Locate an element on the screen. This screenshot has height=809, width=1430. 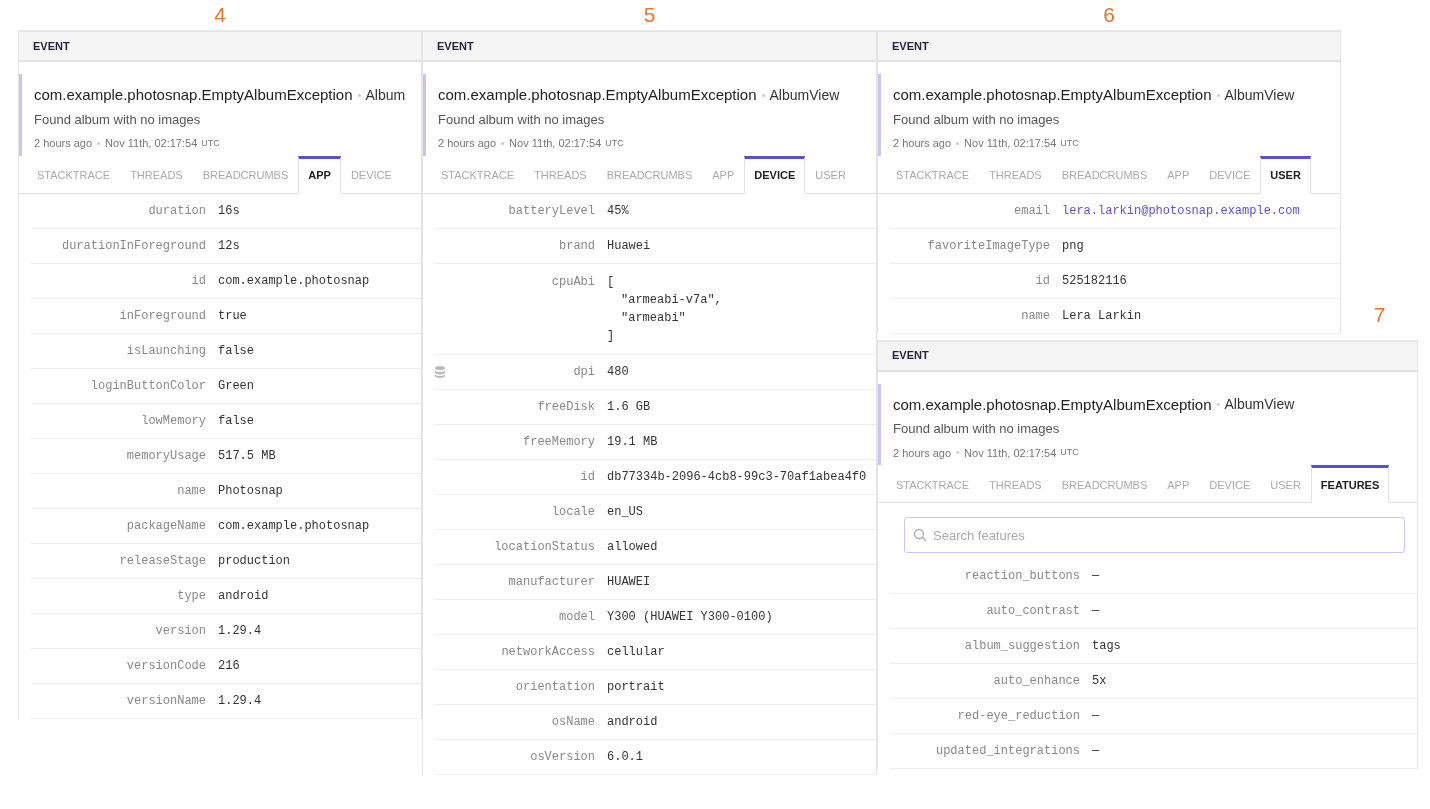
field-value: 1.29.4 is located at coordinates (239, 701).